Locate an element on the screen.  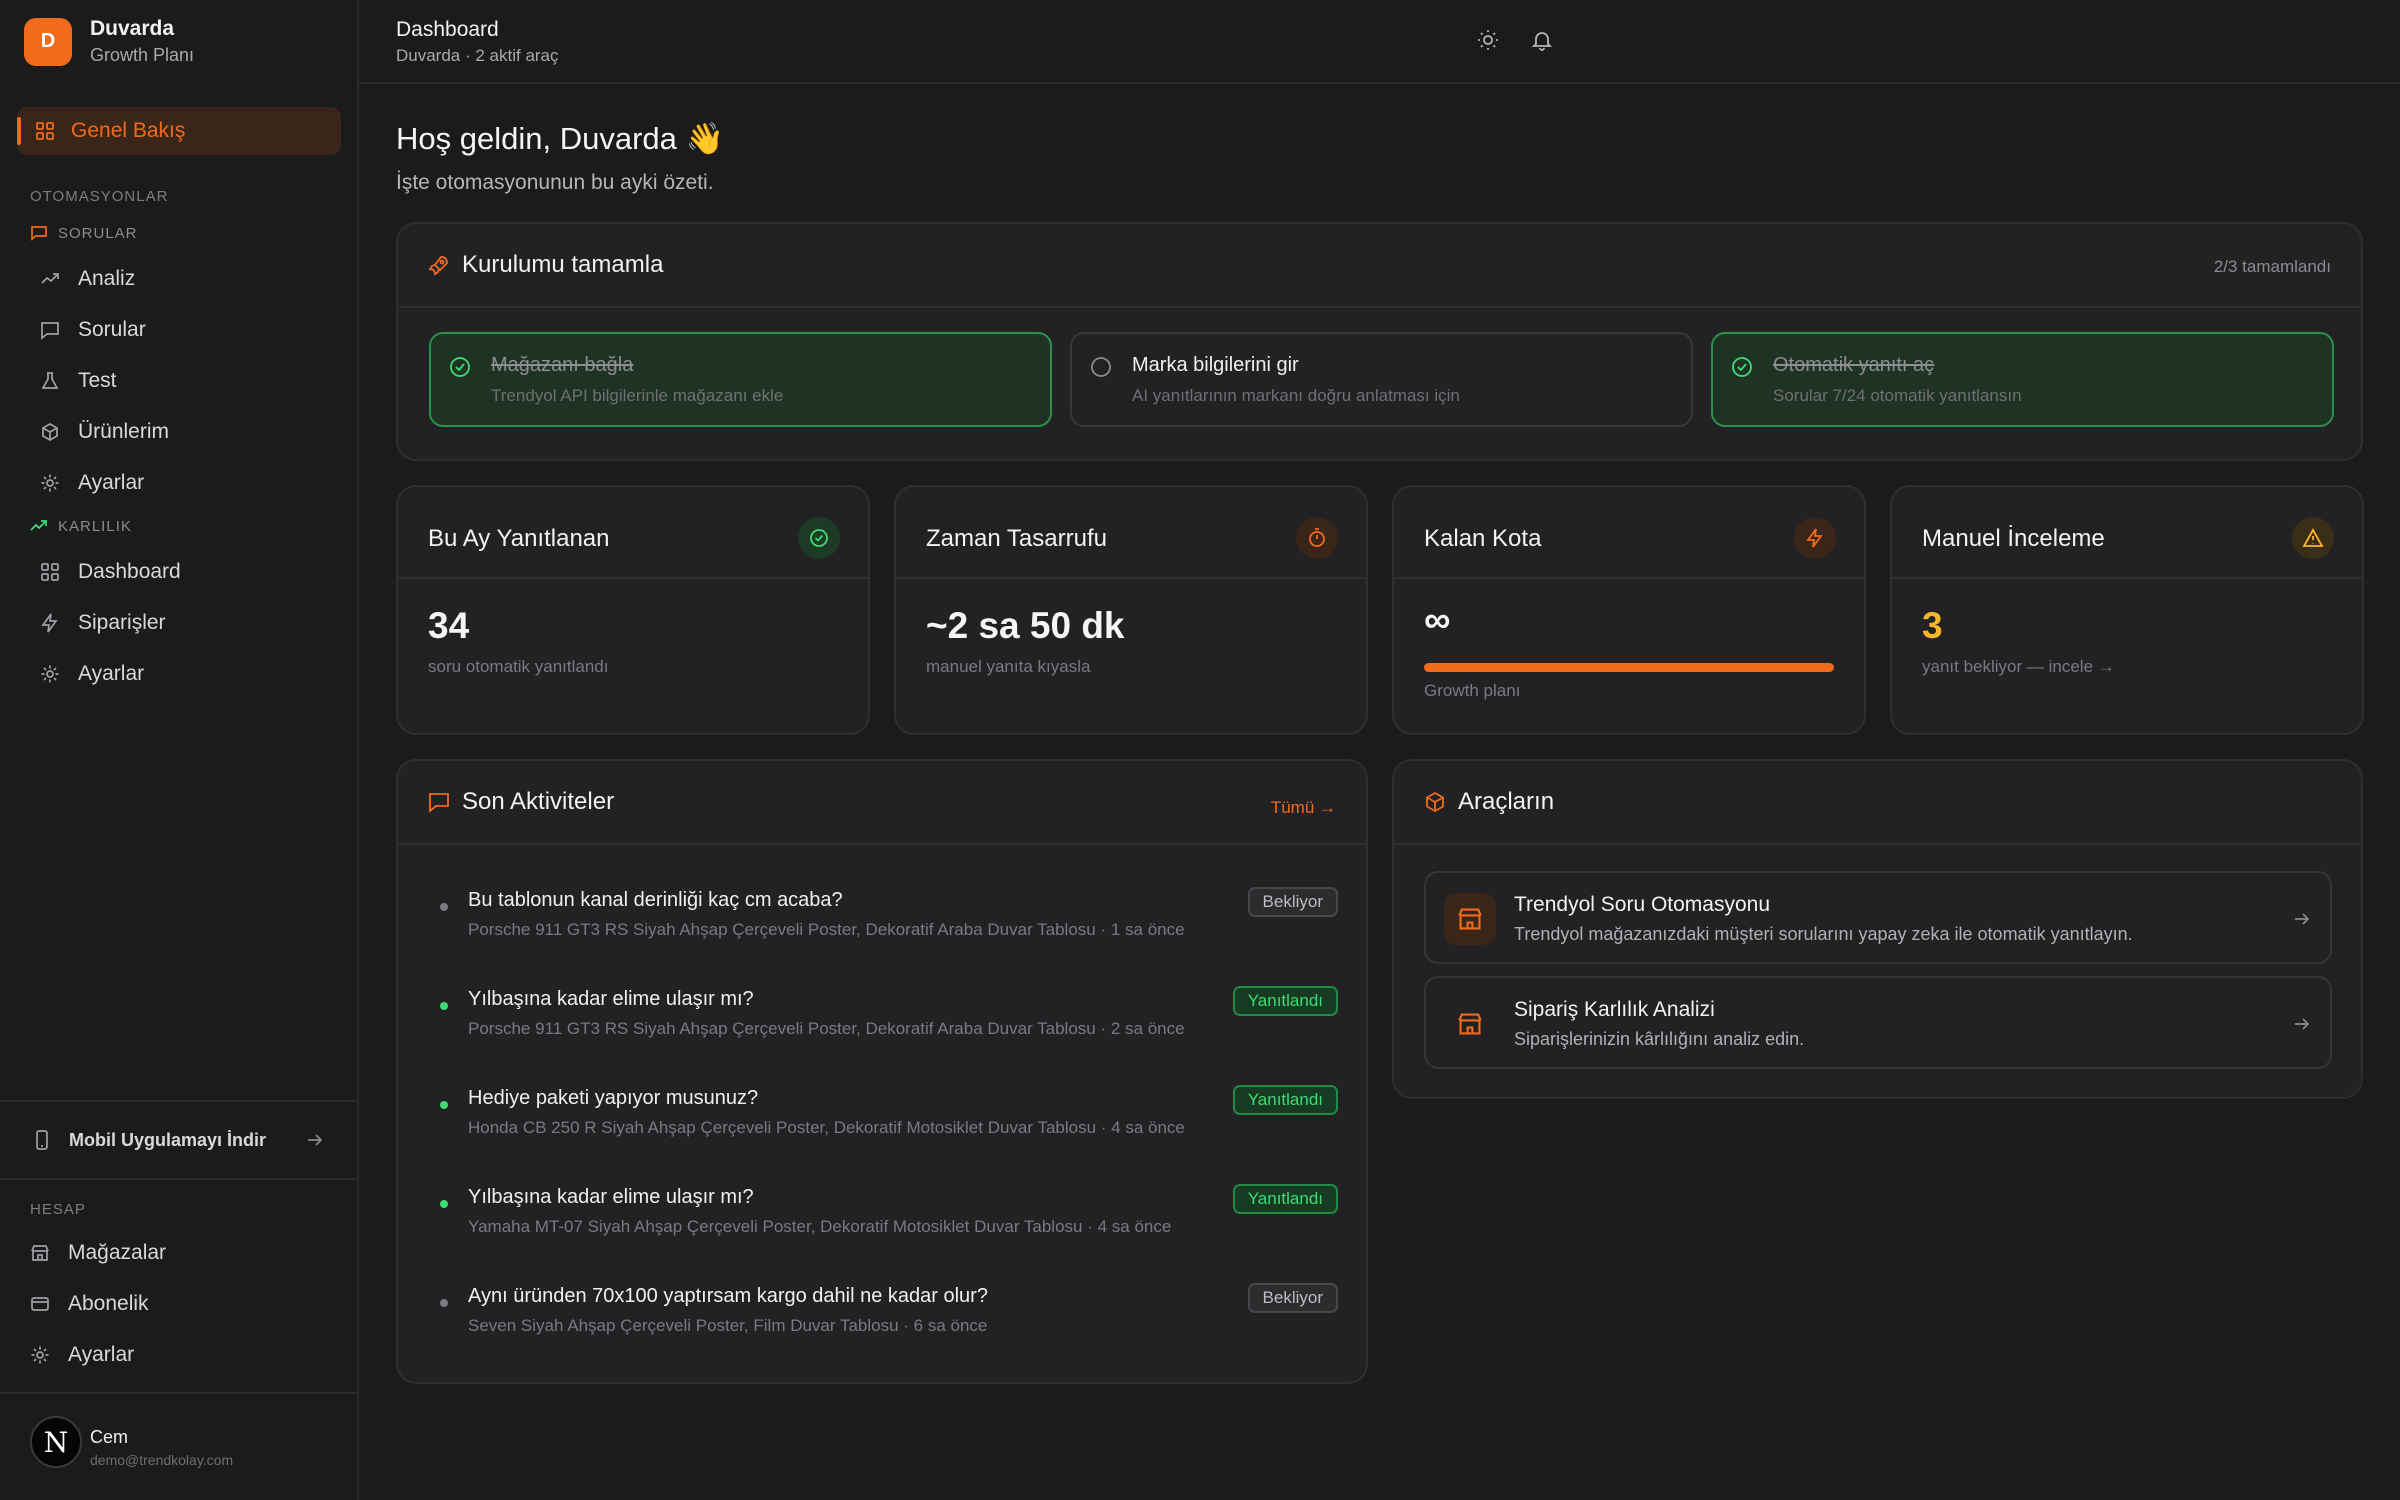
sidebar-item-dashboard: Dashboard is located at coordinates (110, 572).